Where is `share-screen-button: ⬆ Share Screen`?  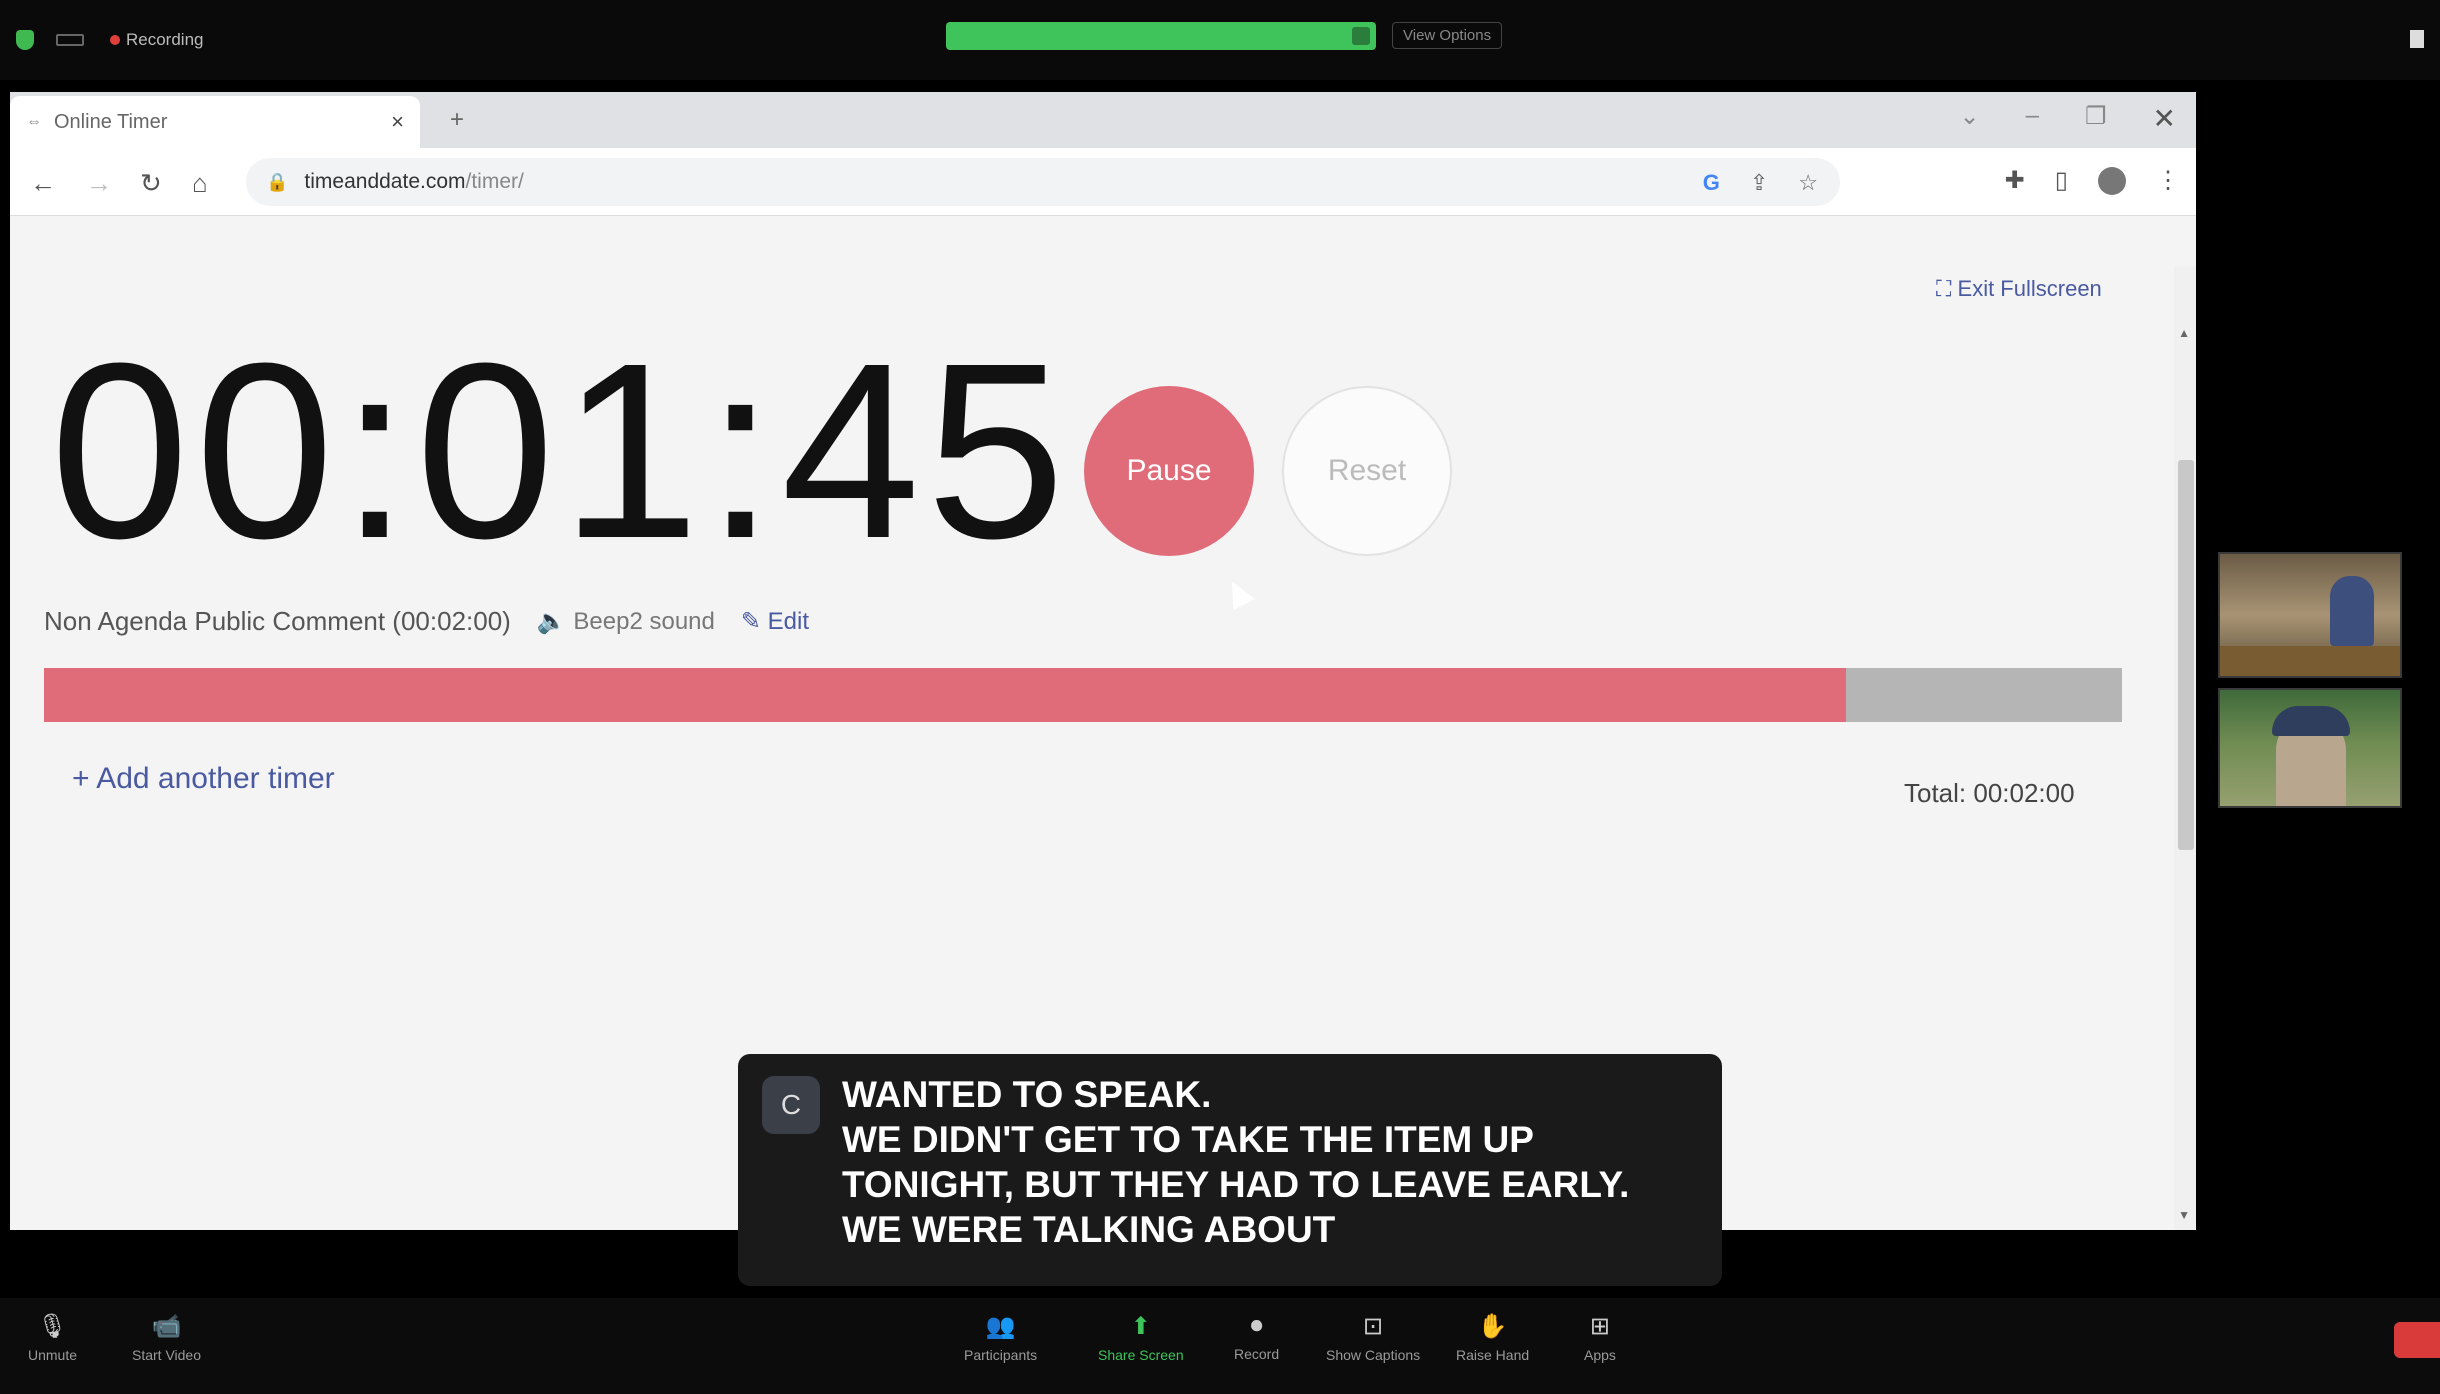 share-screen-button: ⬆ Share Screen is located at coordinates (1141, 1337).